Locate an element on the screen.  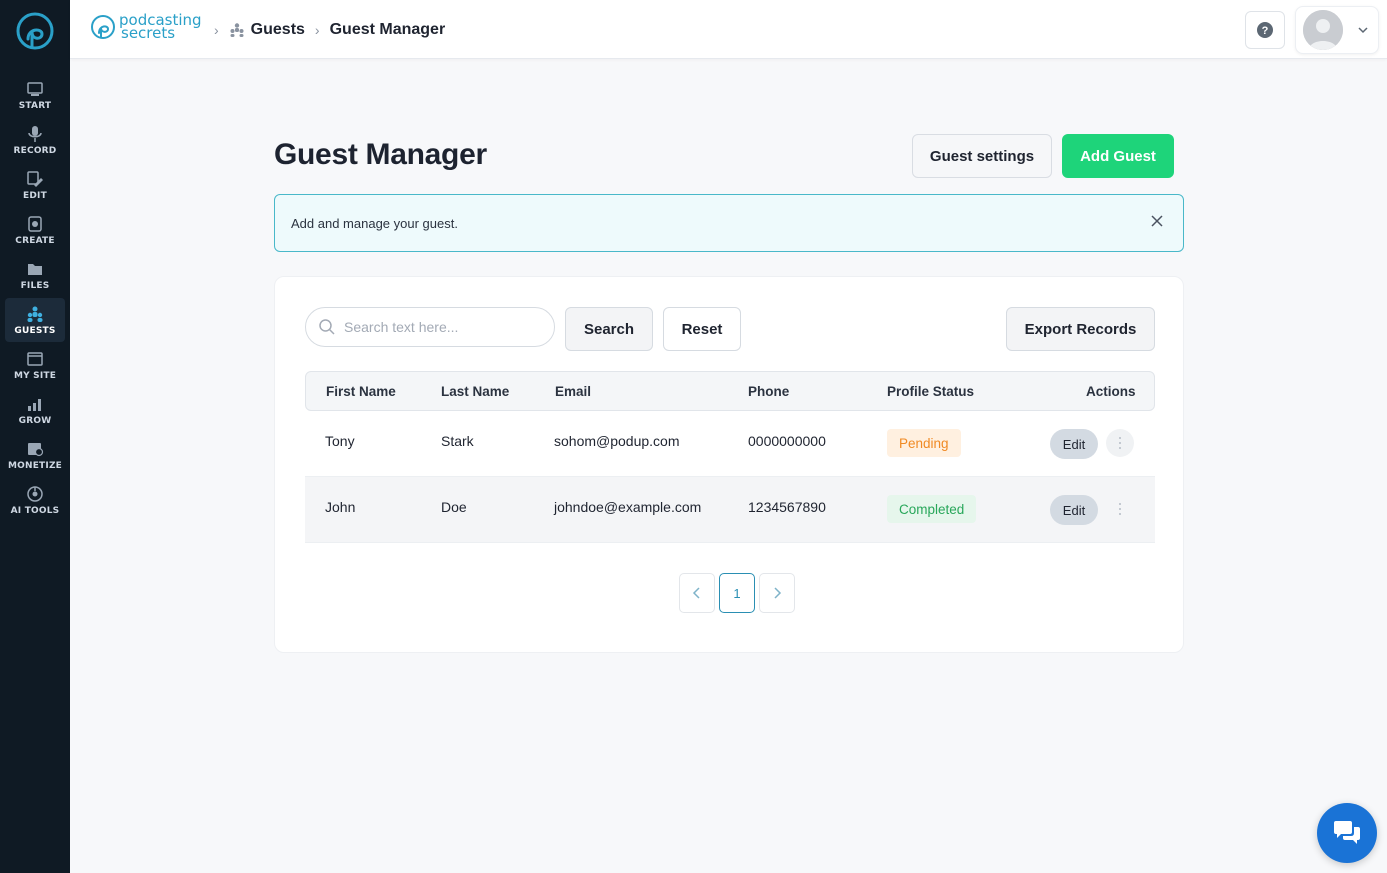
cell-first-name: John is located at coordinates (340, 507).